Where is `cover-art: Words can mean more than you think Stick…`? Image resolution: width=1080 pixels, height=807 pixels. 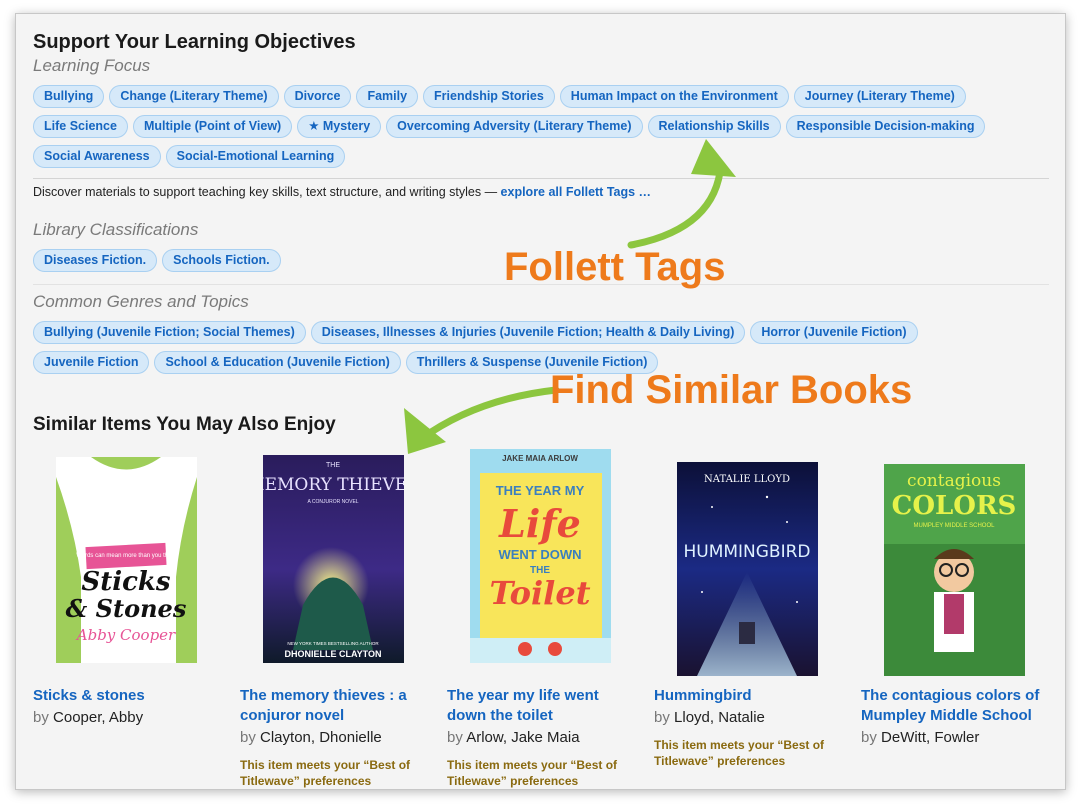
cover-art: Words can mean more than you think Stick… is located at coordinates (126, 560).